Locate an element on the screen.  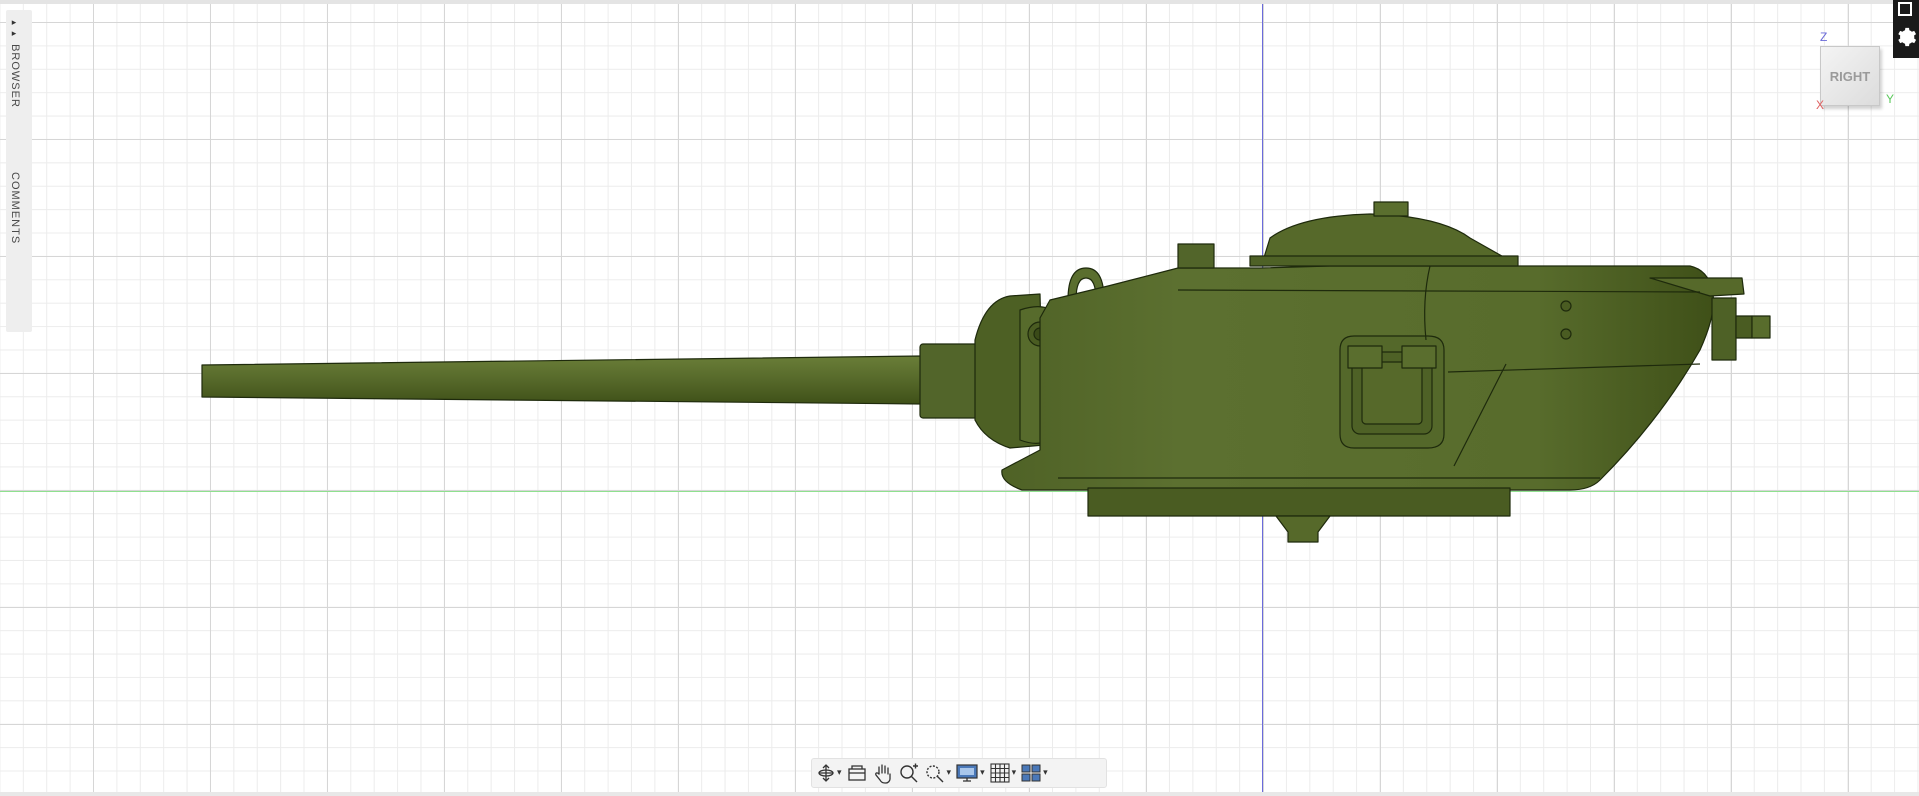
viewcube: Z RIGHT X Y is located at coordinates (1859, 73).